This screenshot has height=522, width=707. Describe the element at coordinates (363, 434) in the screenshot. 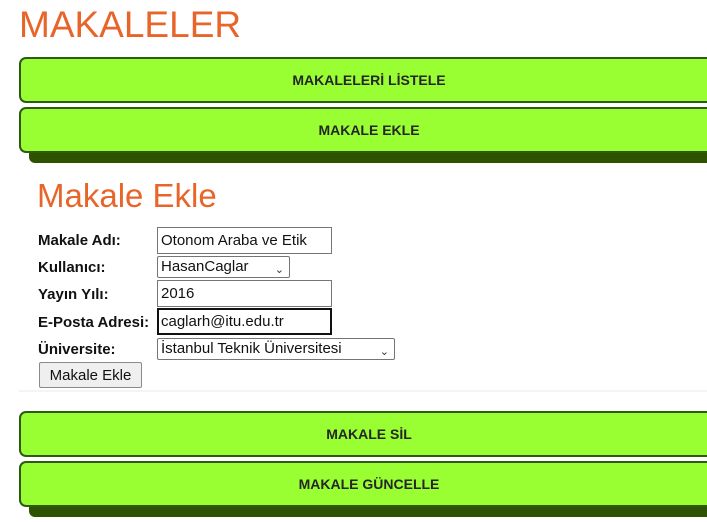

I see `delete-article-button: MAKALE SİL` at that location.